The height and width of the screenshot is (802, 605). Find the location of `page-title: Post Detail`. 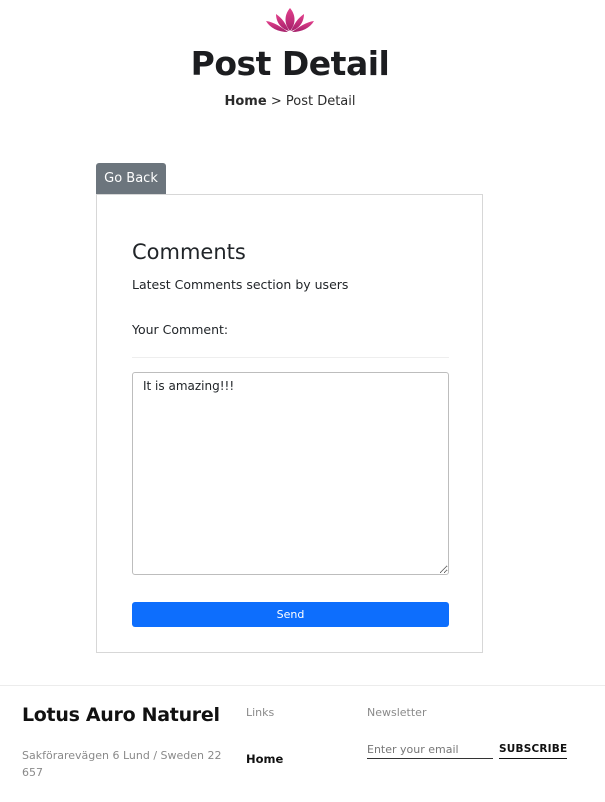

page-title: Post Detail is located at coordinates (290, 63).